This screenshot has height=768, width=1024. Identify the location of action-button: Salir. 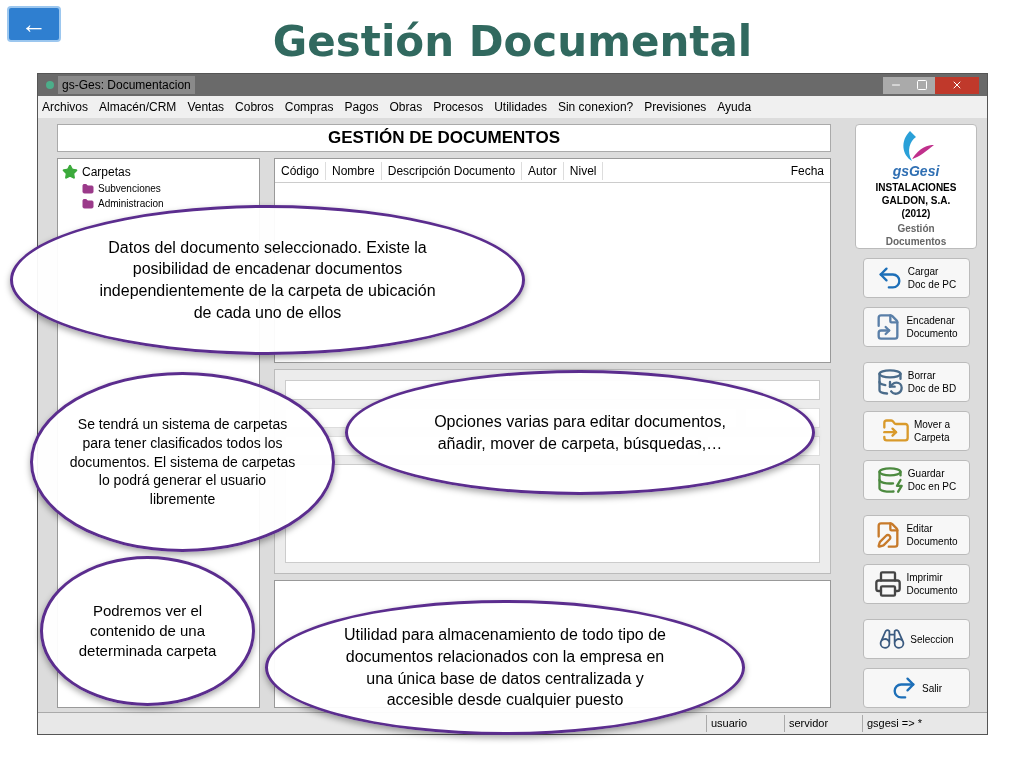
(916, 688).